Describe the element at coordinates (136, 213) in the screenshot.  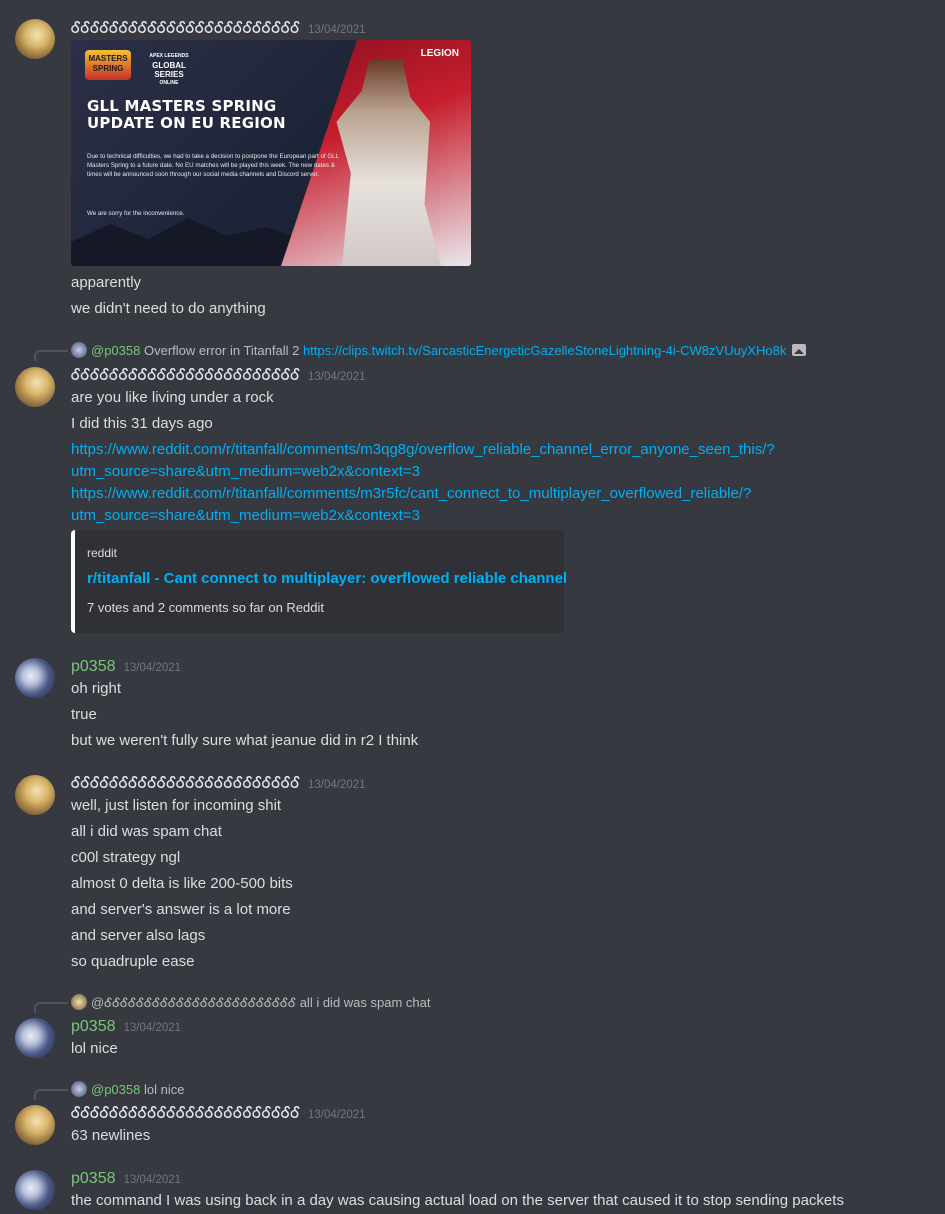
I see `image-apology-text: We are sorry for the inconvenience.` at that location.